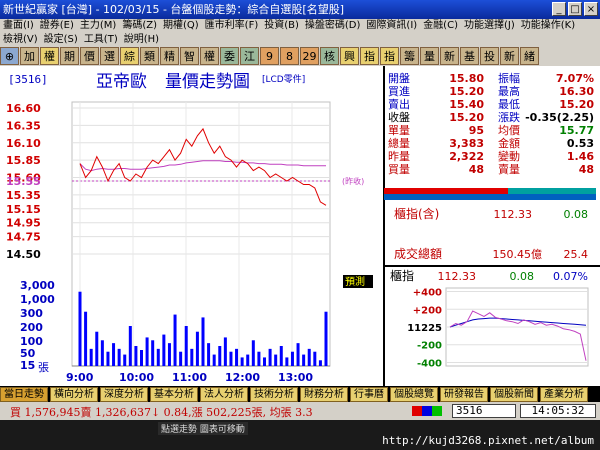 The width and height of the screenshot is (600, 450). I want to click on price-tick-label: 16.60, so click(23, 108).